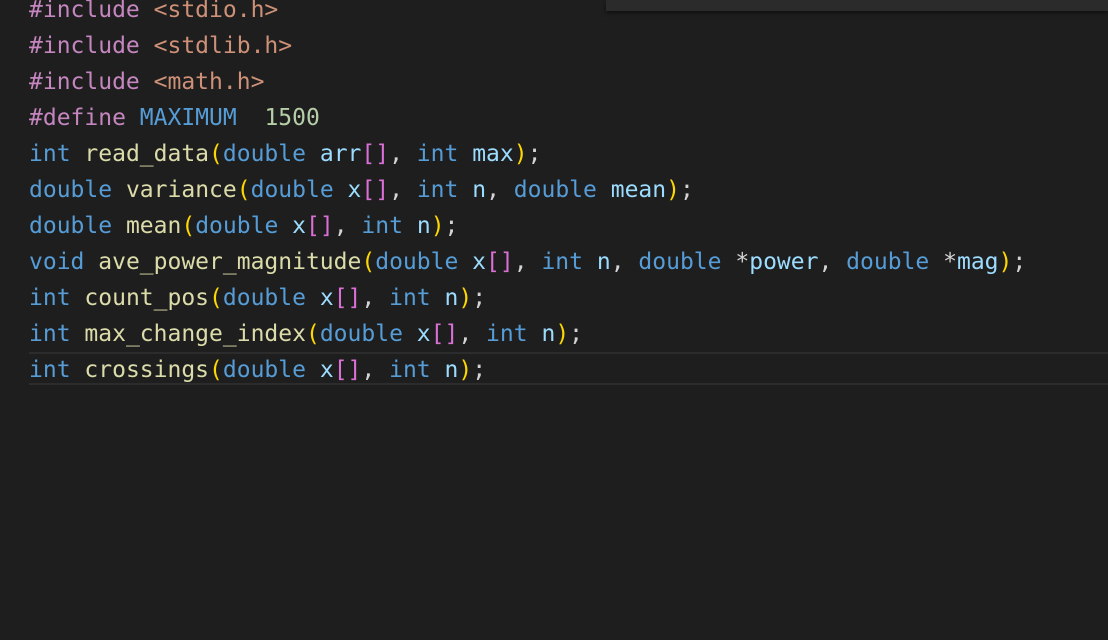 The height and width of the screenshot is (640, 1108). I want to click on code-token-op: *, so click(950, 262).